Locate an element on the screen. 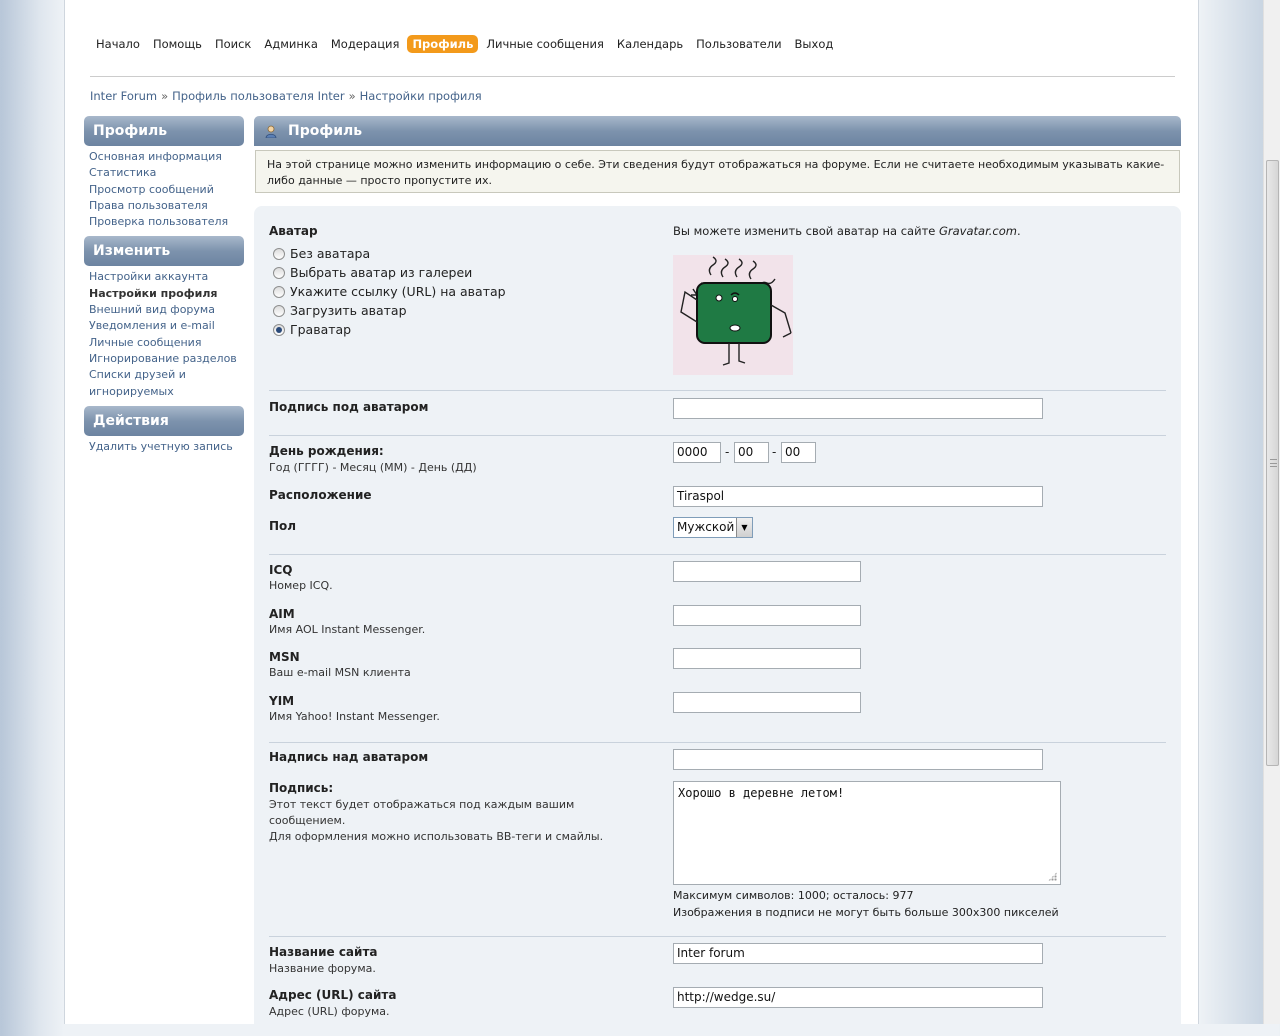 The image size is (1280, 1036). resize-grip-icon is located at coordinates (1052, 876).